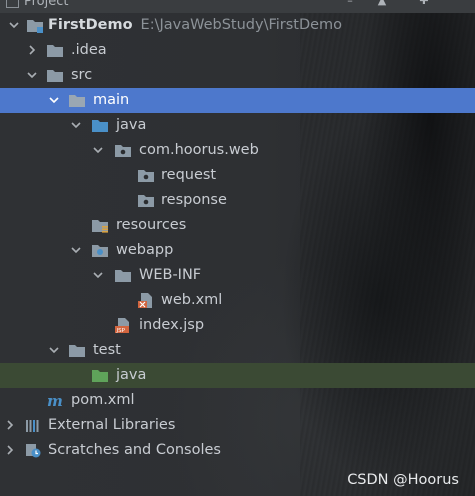 The width and height of the screenshot is (475, 496). What do you see at coordinates (112, 425) in the screenshot?
I see `tree-item-label: External Libraries` at bounding box center [112, 425].